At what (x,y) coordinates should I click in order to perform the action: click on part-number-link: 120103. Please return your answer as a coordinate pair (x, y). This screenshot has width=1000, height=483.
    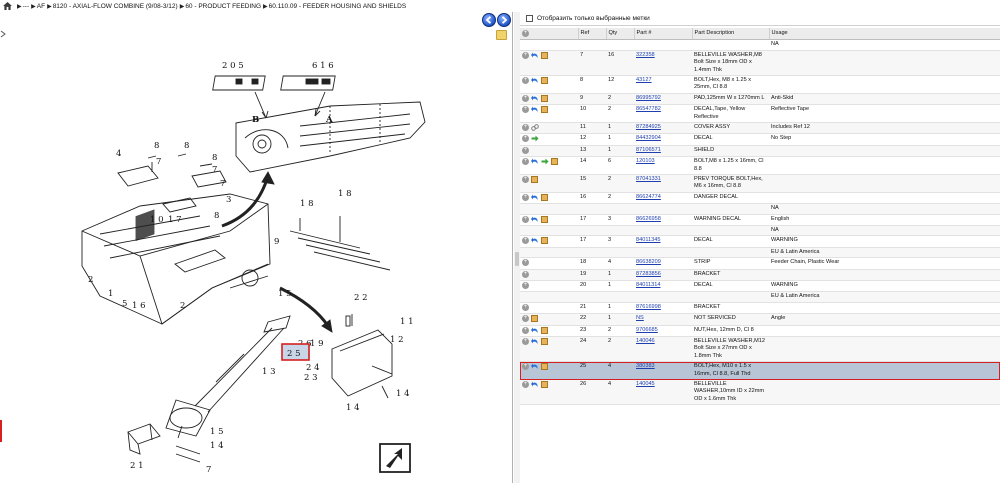
    Looking at the image, I should click on (645, 161).